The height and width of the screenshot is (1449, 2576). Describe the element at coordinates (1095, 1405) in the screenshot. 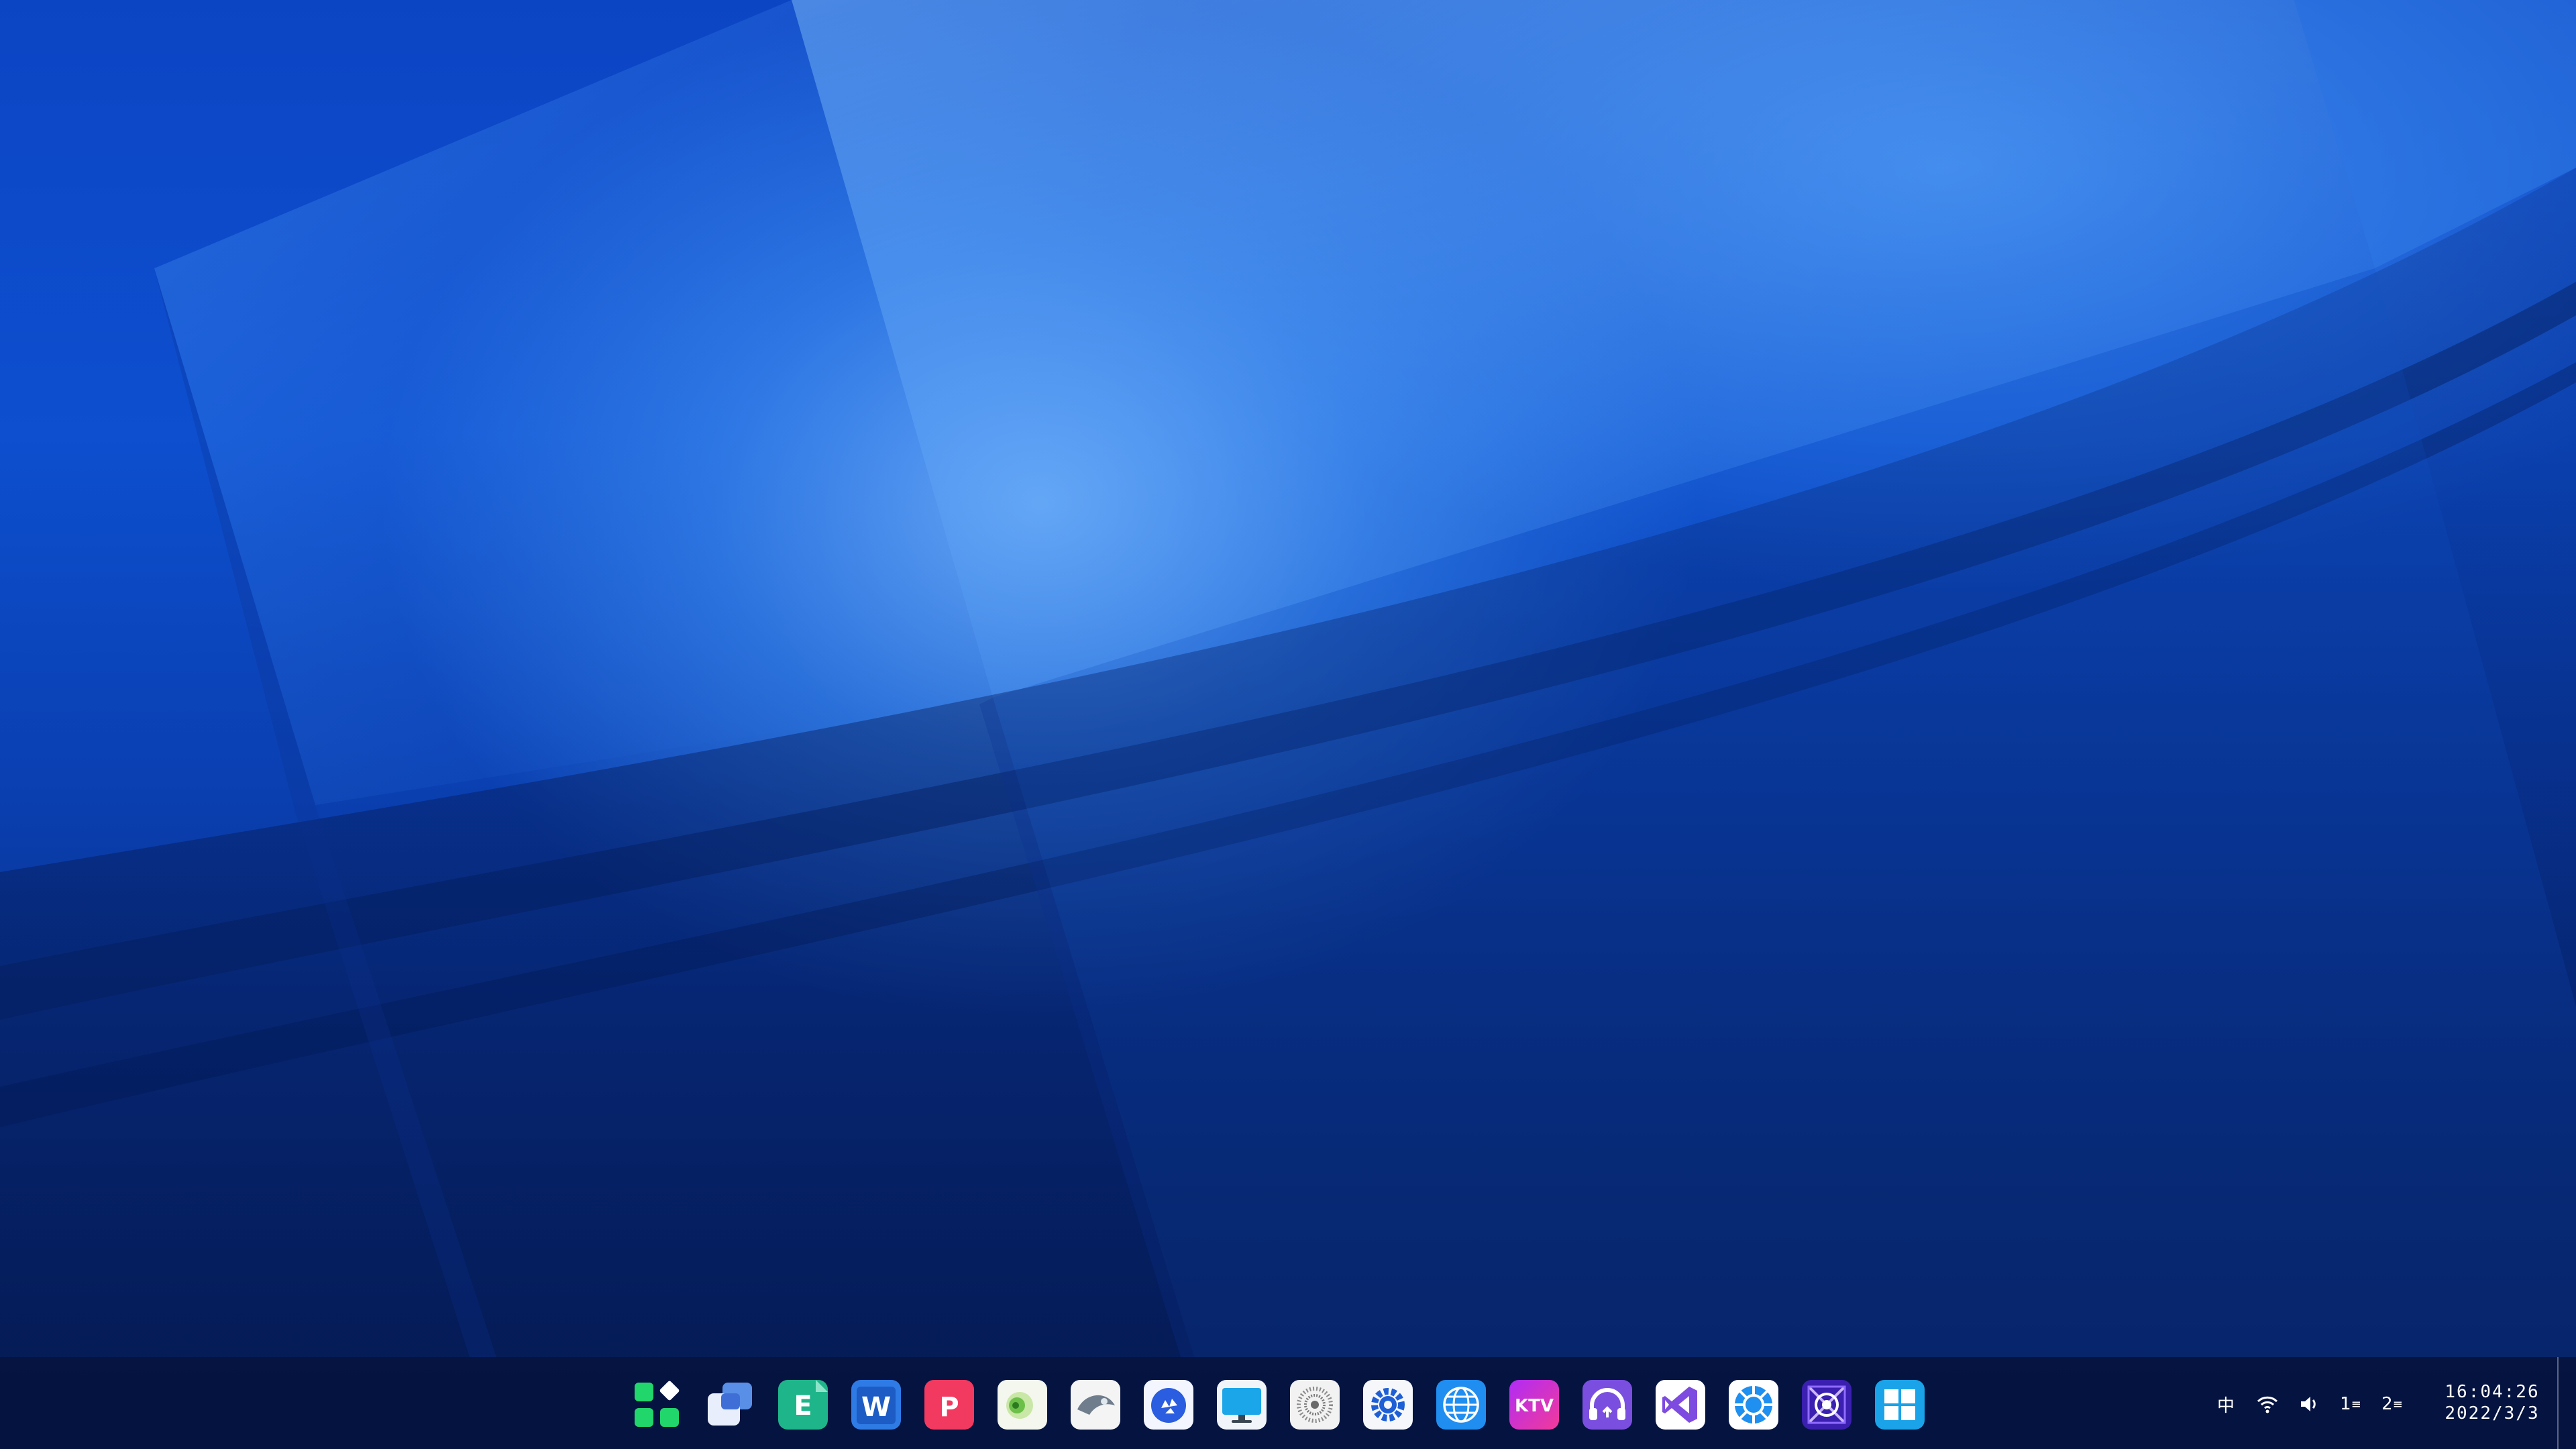

I see `image-viewer-icon` at that location.